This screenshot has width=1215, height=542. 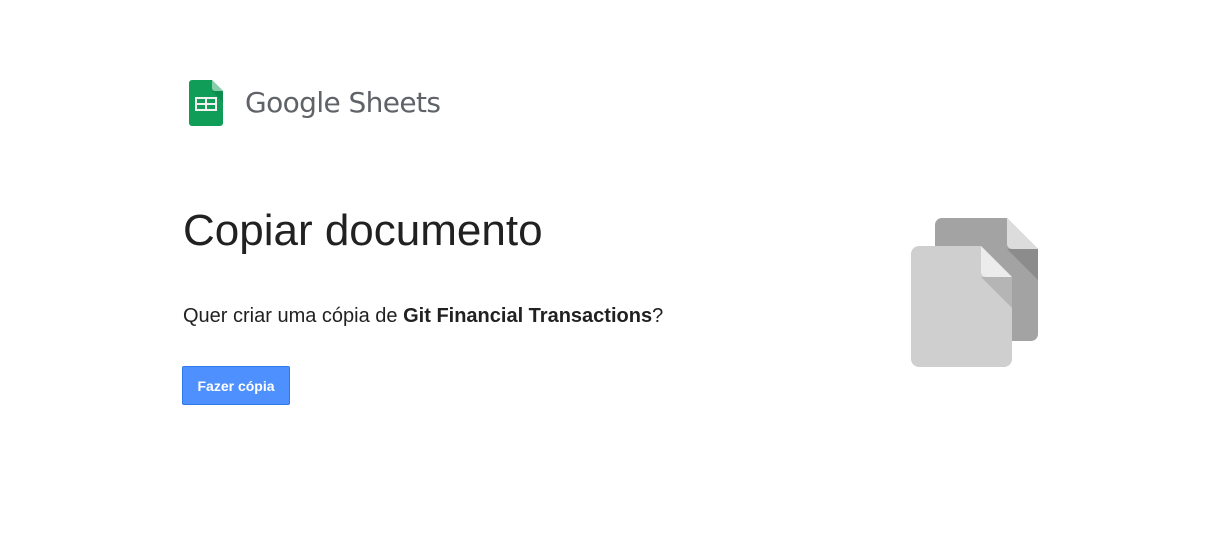 What do you see at coordinates (206, 103) in the screenshot?
I see `google-sheets-logo-icon` at bounding box center [206, 103].